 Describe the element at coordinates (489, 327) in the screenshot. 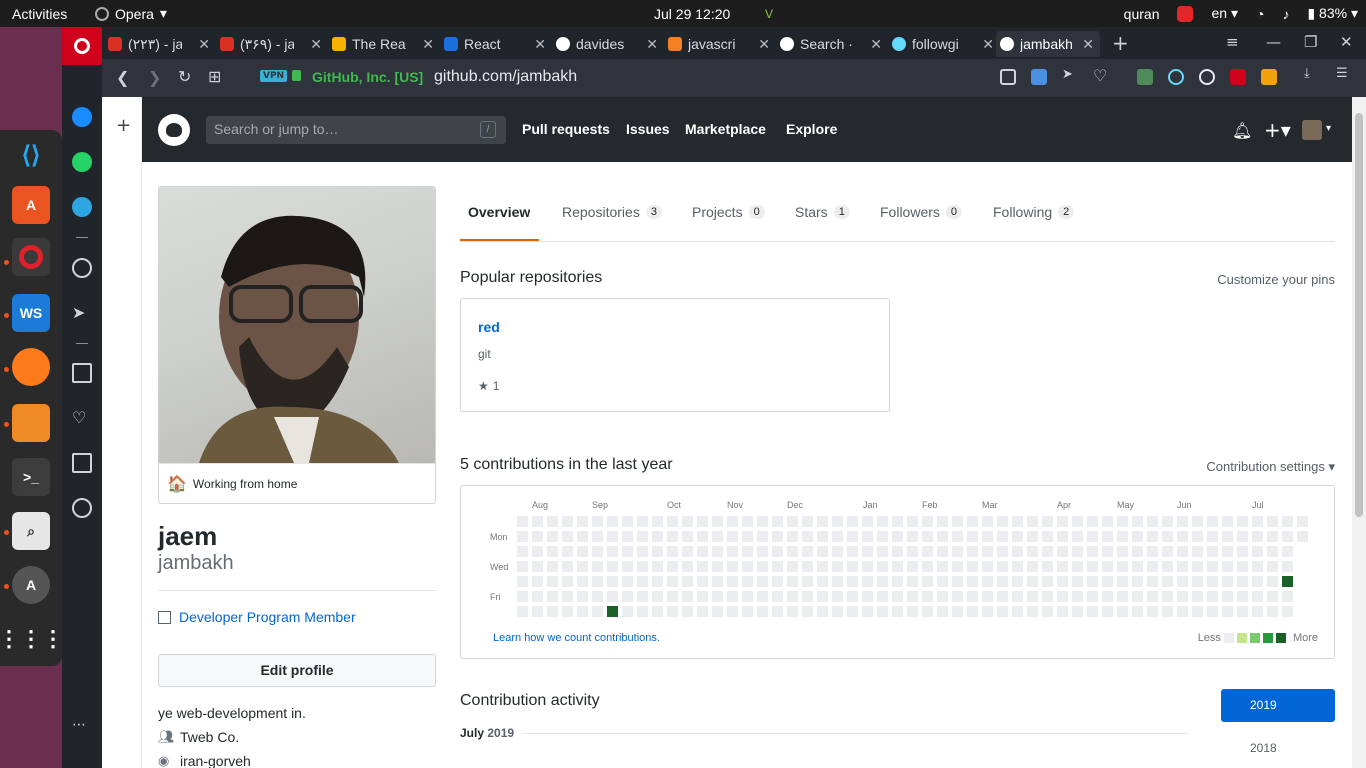

I see `repo-link: red` at that location.